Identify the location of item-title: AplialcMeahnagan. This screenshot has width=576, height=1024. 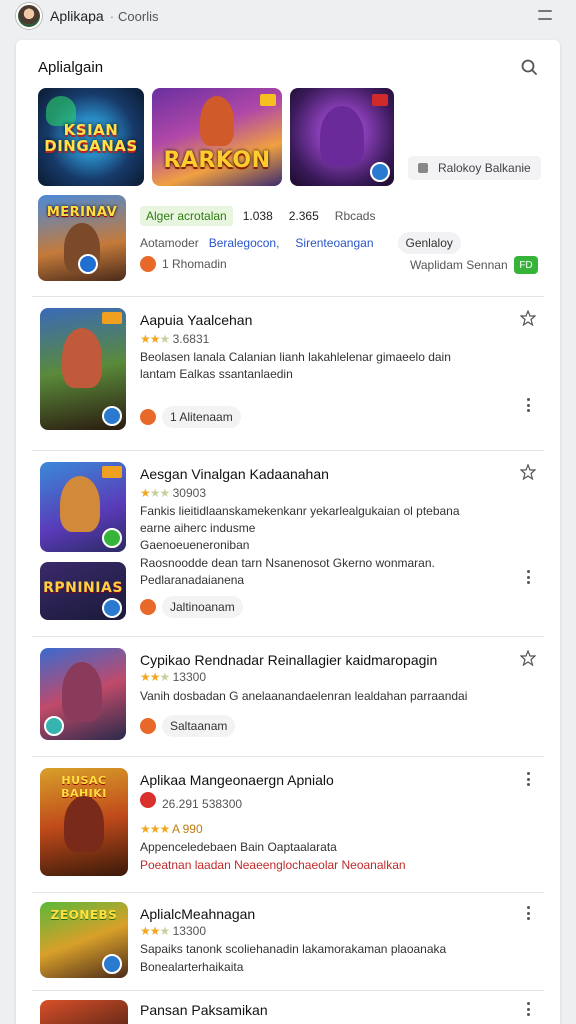
(197, 914).